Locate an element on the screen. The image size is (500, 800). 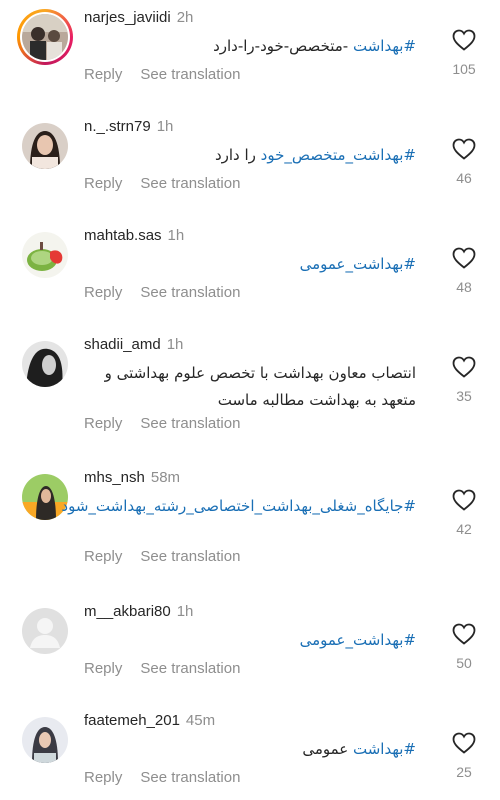
comment-username: shadii_amd is located at coordinates (122, 344).